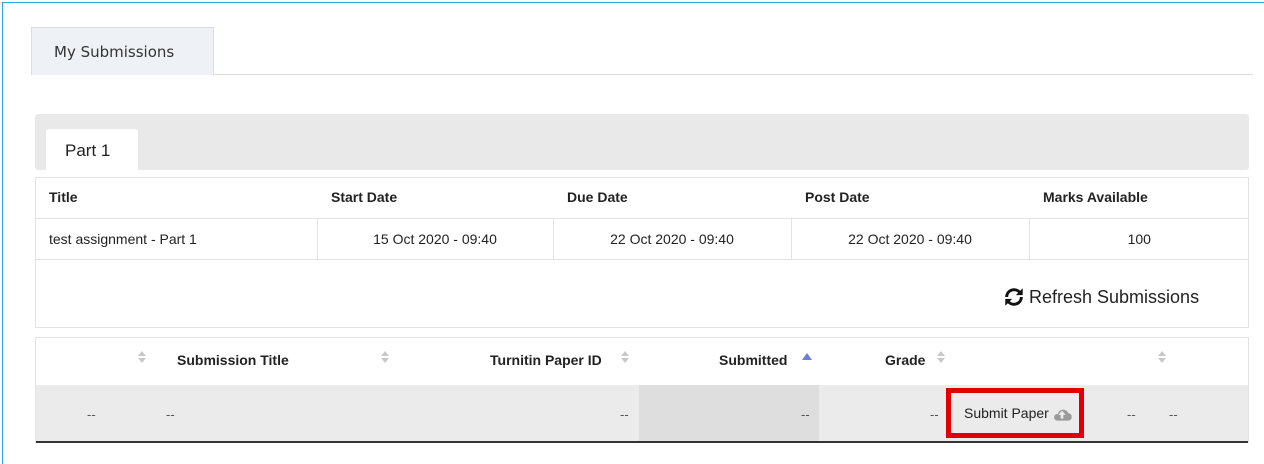  I want to click on refresh-submissions-button: Refresh Submissions, so click(1101, 297).